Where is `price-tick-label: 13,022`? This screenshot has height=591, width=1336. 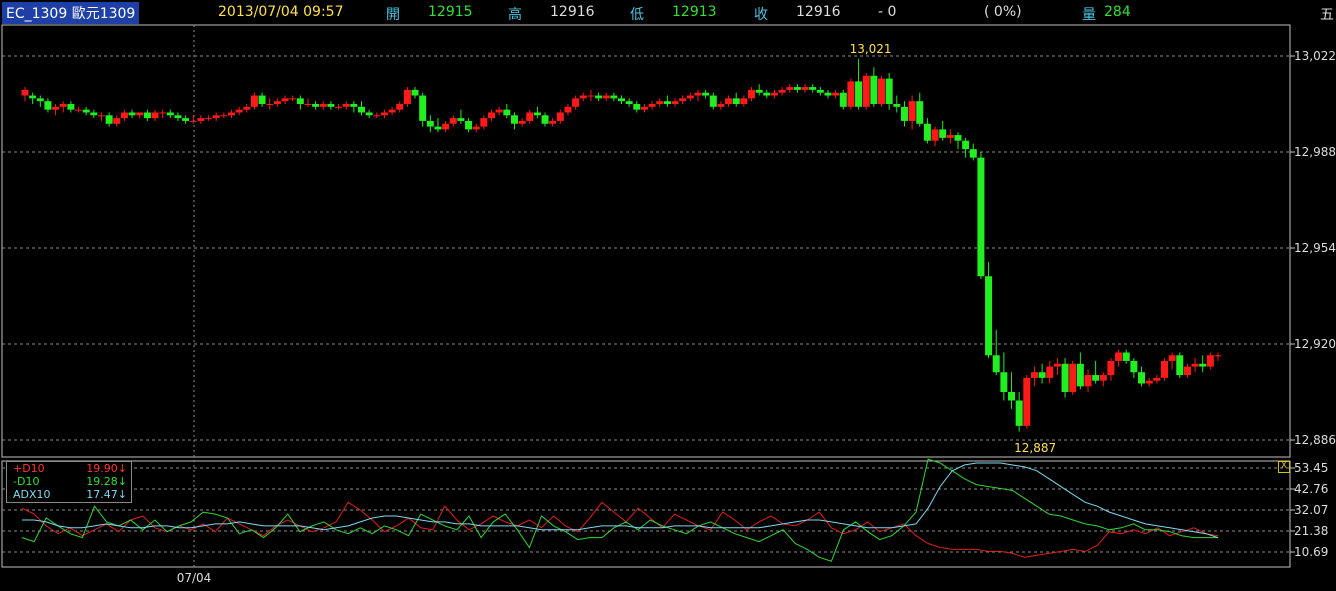
price-tick-label: 13,022 is located at coordinates (1315, 56).